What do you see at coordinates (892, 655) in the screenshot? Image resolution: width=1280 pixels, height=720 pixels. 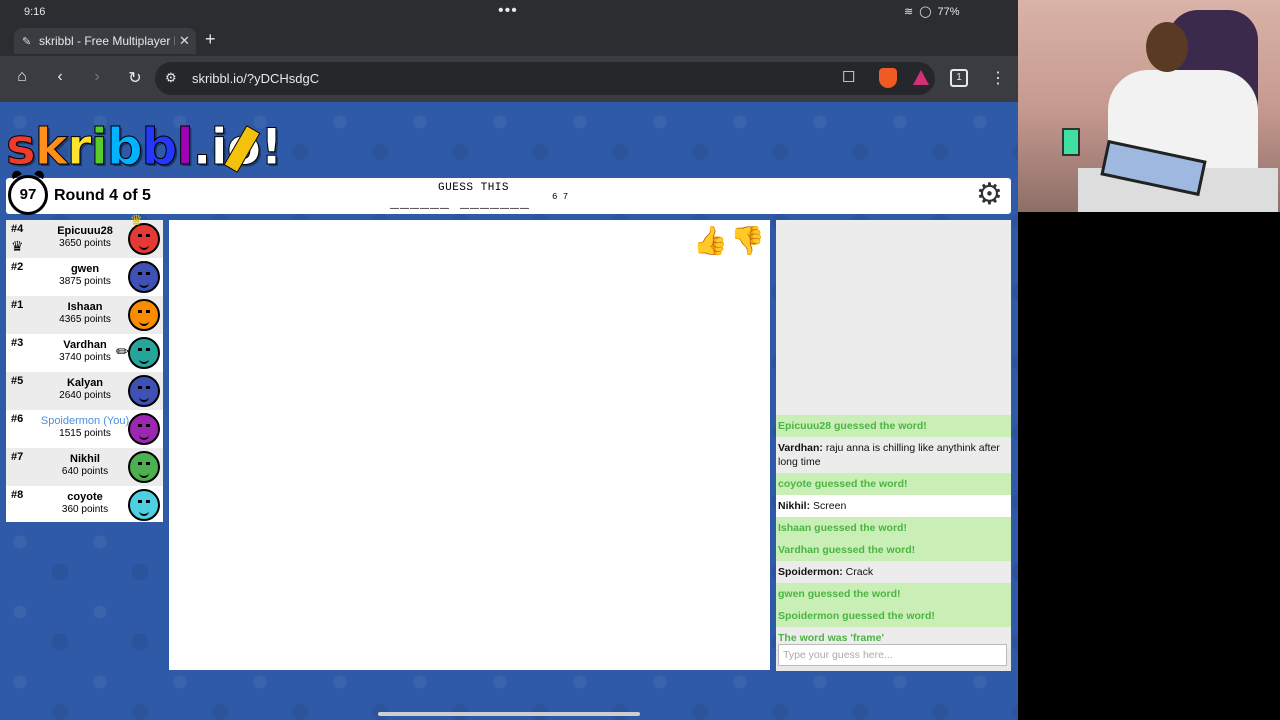 I see `guess-input` at bounding box center [892, 655].